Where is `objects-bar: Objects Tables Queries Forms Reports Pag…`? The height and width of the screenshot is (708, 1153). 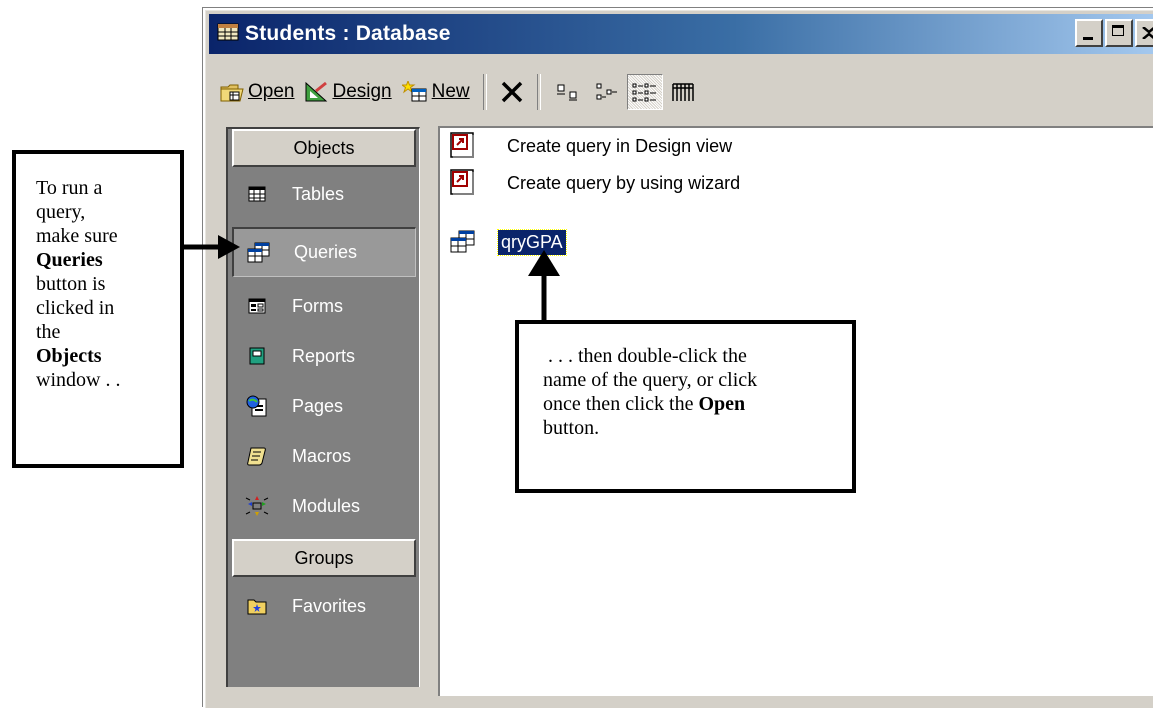
objects-bar: Objects Tables Queries Forms Reports Pag… is located at coordinates (323, 407).